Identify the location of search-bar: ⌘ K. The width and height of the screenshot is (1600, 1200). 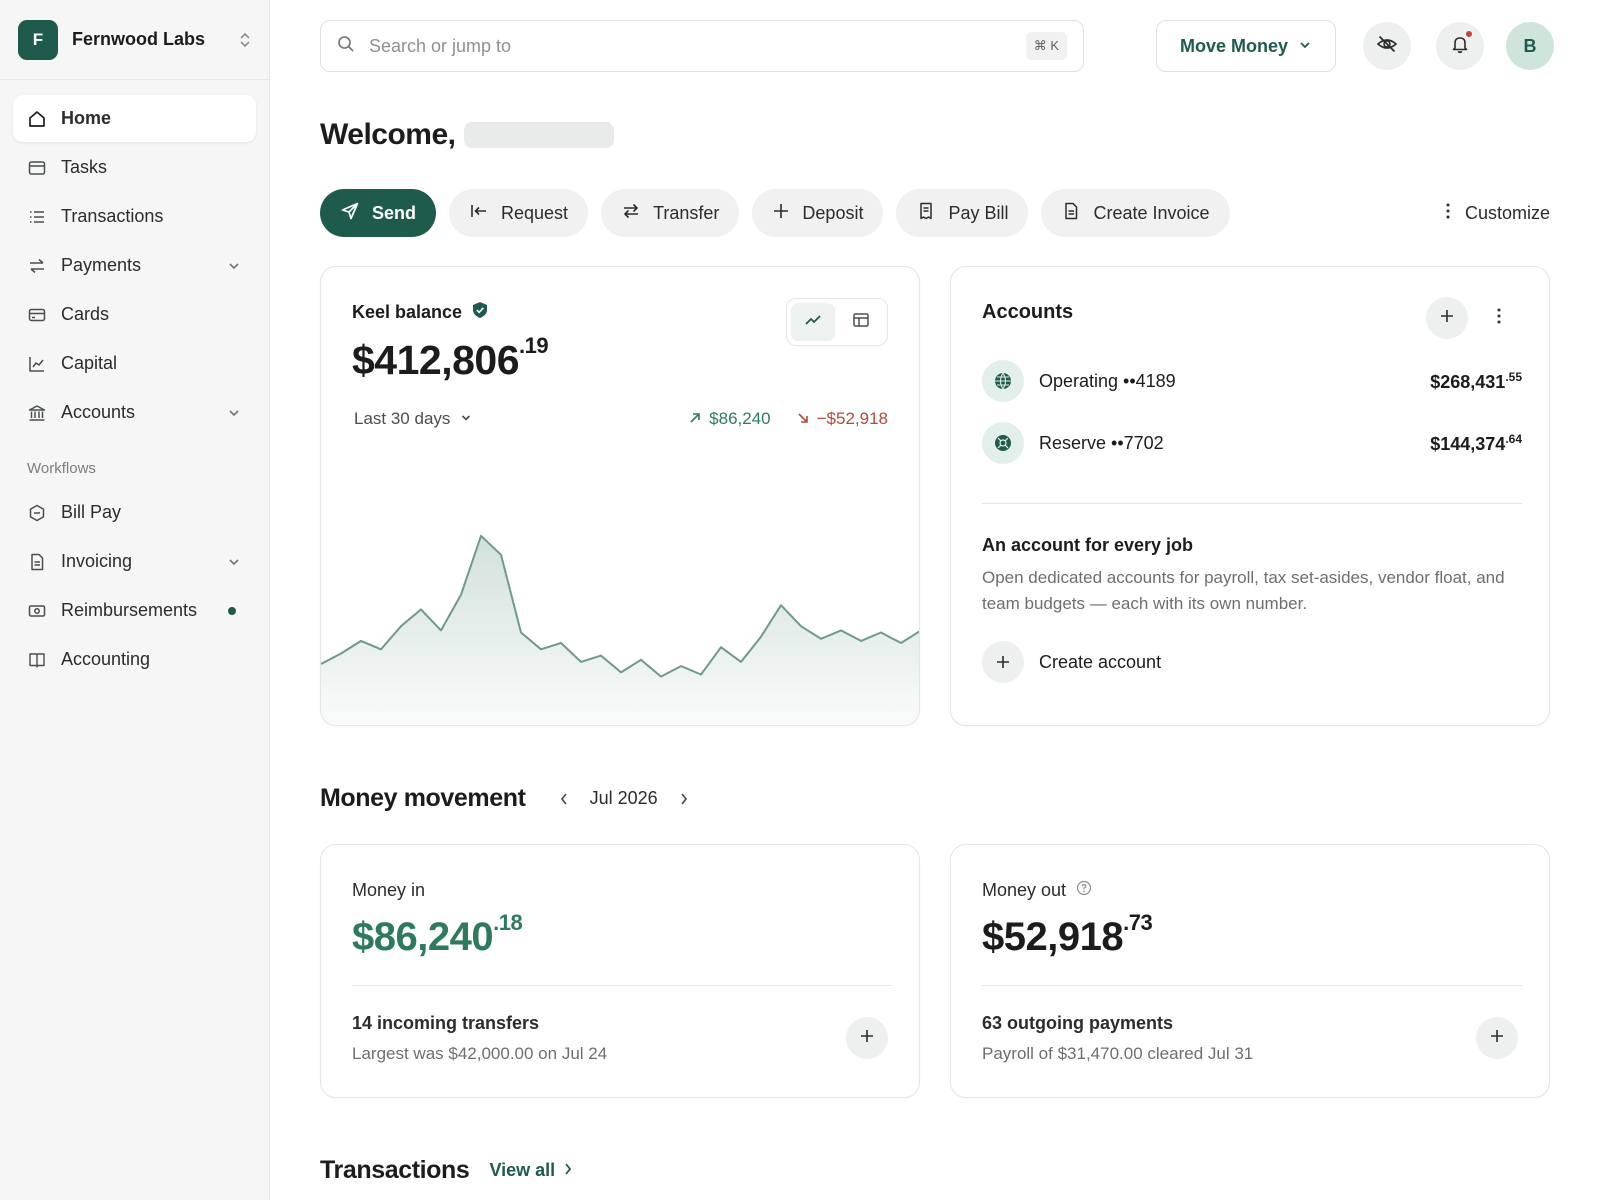
(702, 46).